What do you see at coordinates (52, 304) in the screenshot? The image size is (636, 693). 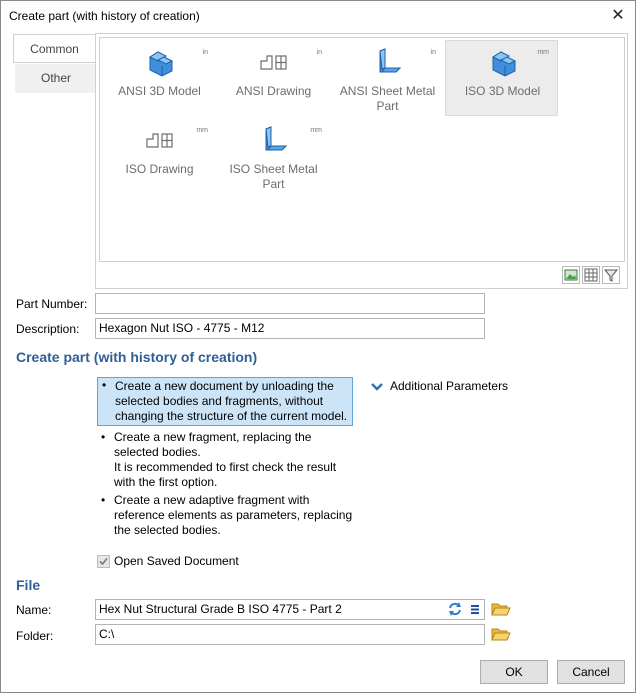 I see `part-number-label: Part Number:` at bounding box center [52, 304].